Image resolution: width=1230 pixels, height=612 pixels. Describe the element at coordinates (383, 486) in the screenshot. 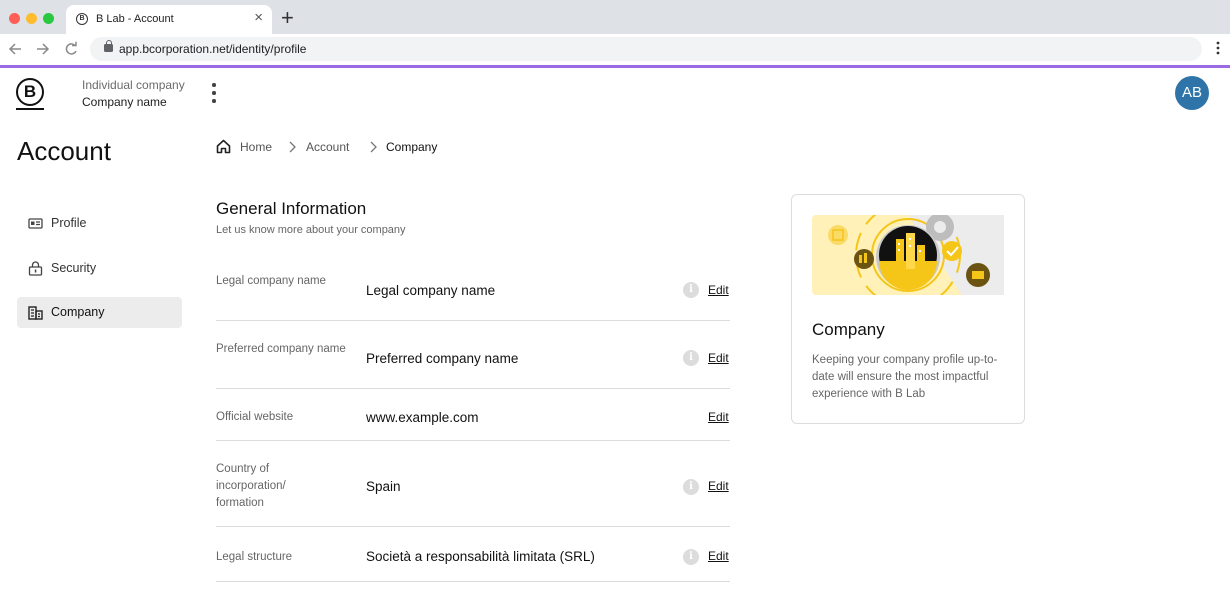

I see `field-value: Spain` at that location.